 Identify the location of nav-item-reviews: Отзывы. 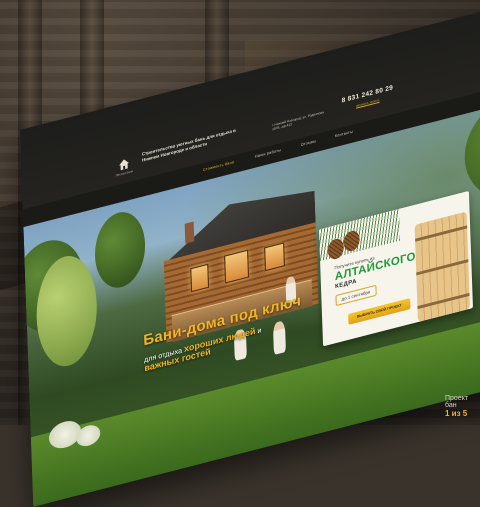
(308, 143).